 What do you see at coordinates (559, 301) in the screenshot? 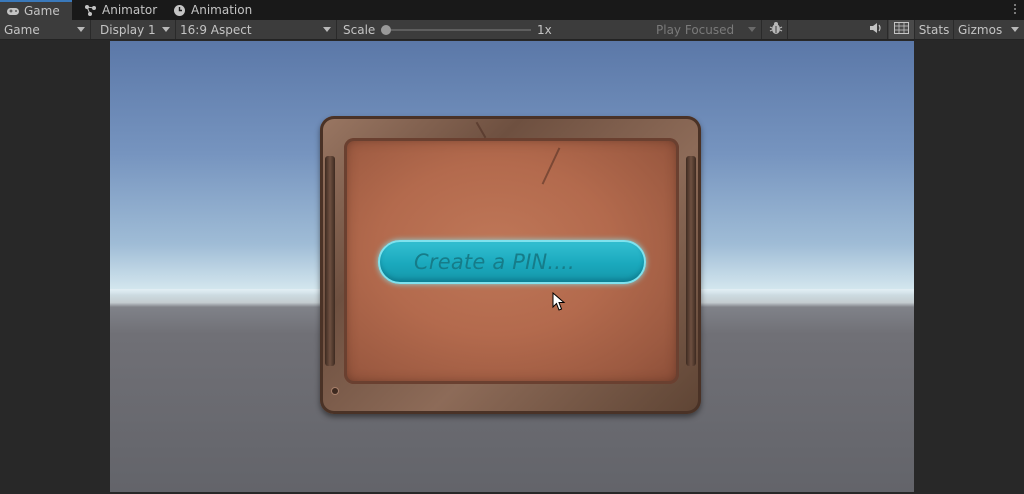
I see `mouse-cursor-icon` at bounding box center [559, 301].